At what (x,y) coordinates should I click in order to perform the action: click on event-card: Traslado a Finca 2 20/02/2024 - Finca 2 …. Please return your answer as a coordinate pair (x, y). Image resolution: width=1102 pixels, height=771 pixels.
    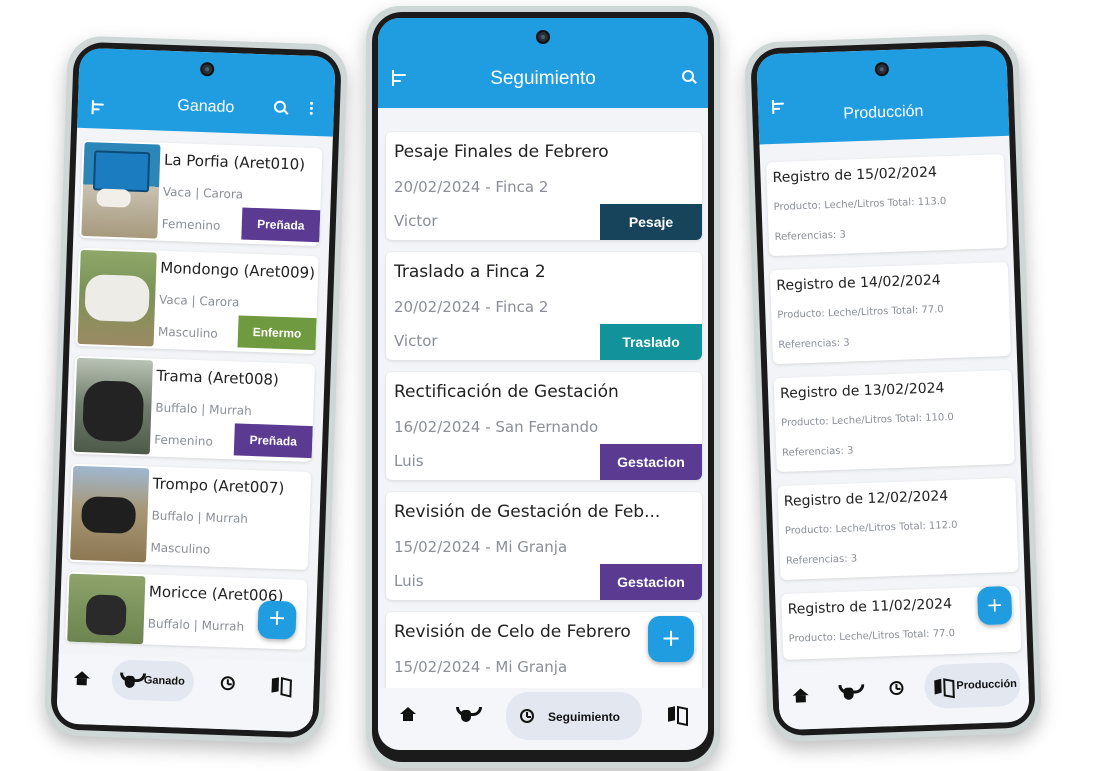
    Looking at the image, I should click on (544, 306).